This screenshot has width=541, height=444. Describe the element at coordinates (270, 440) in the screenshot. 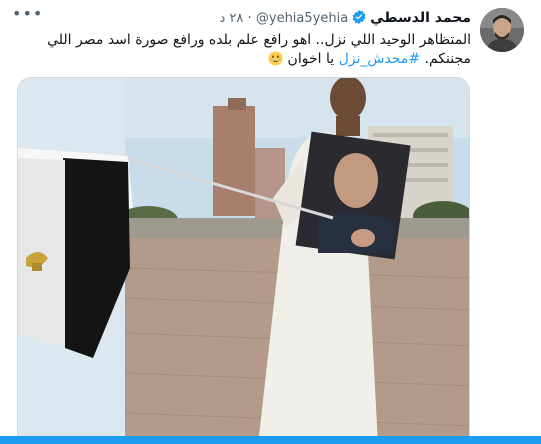

I see `bottom-accent-bar` at that location.